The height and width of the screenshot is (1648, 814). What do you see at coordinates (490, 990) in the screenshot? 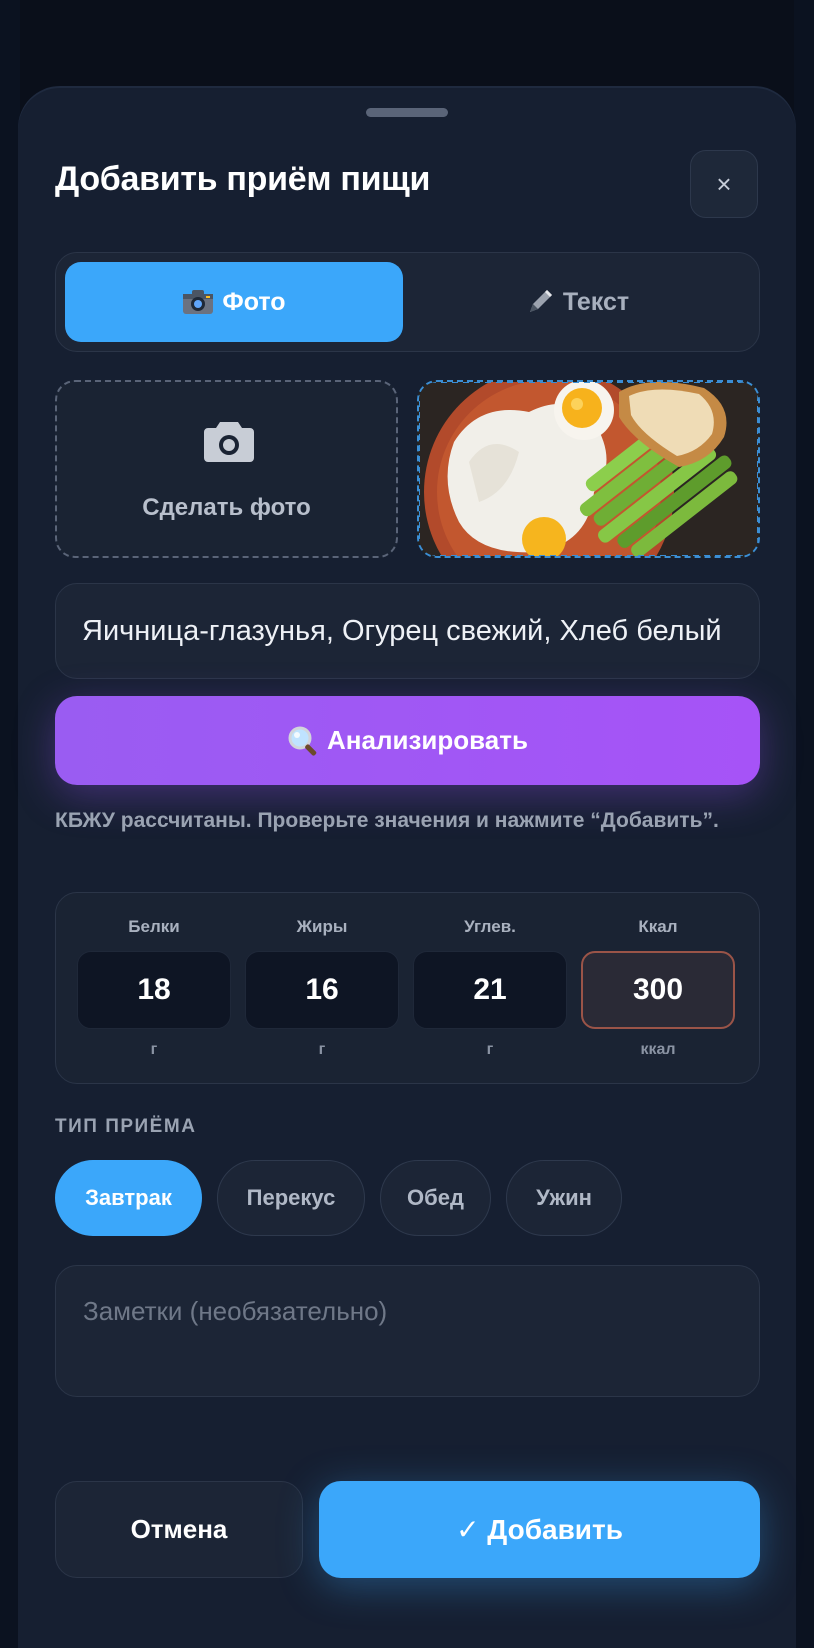
I see `macro-carbs-input: 21` at bounding box center [490, 990].